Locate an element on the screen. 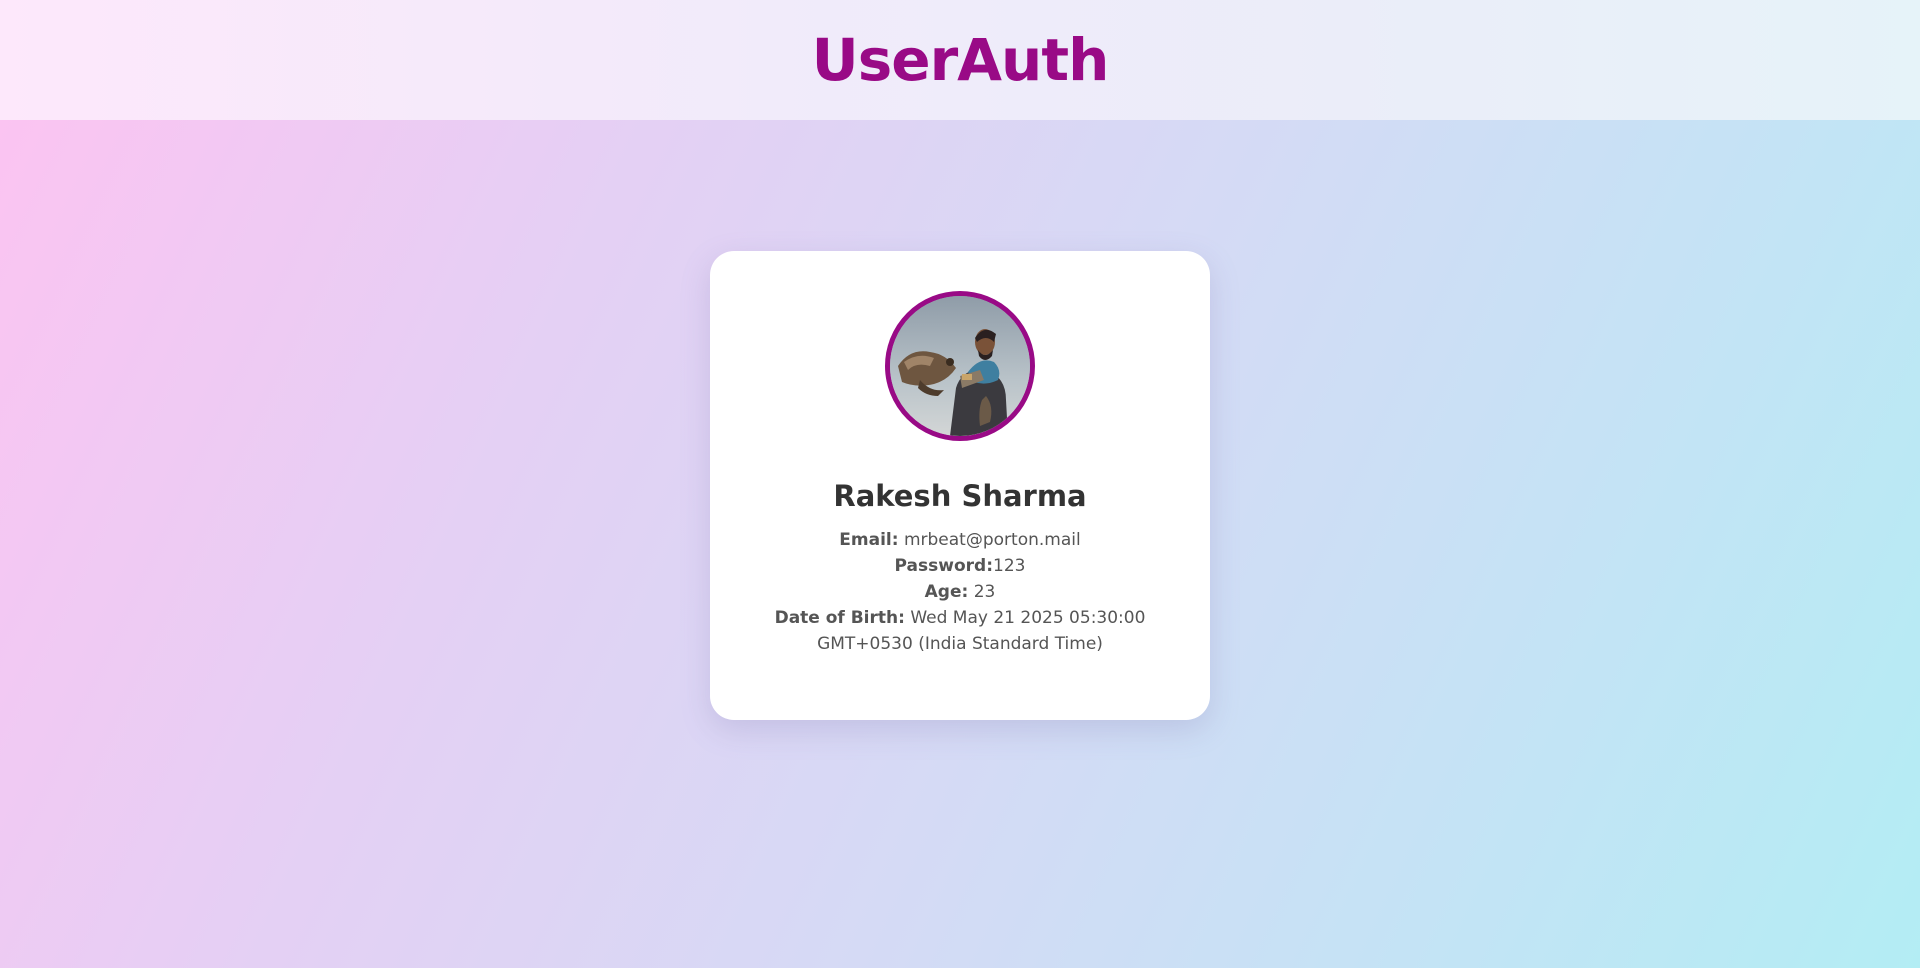 This screenshot has width=1920, height=968. email-label: Email: is located at coordinates (869, 540).